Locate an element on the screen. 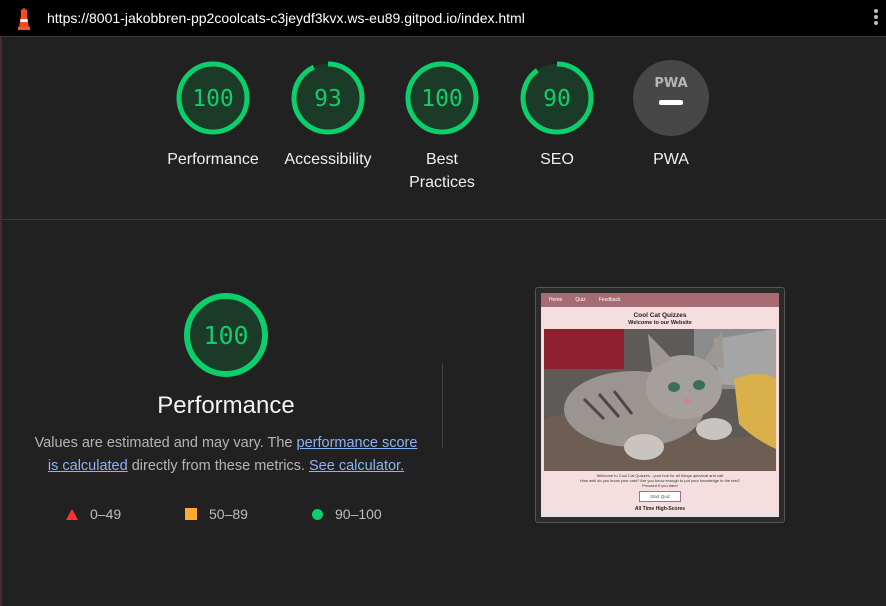  gauge-seo: 90 SEO is located at coordinates (557, 115).